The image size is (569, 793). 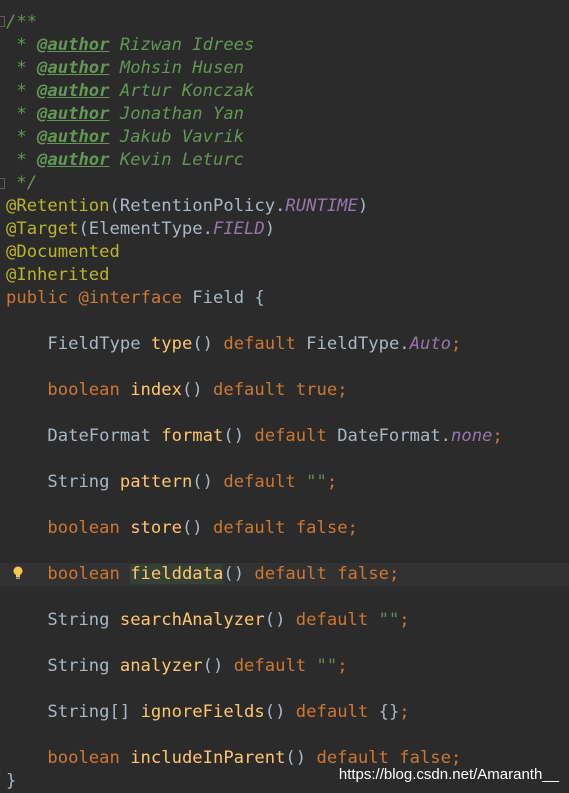 I want to click on default-value: {}, so click(x=389, y=712).